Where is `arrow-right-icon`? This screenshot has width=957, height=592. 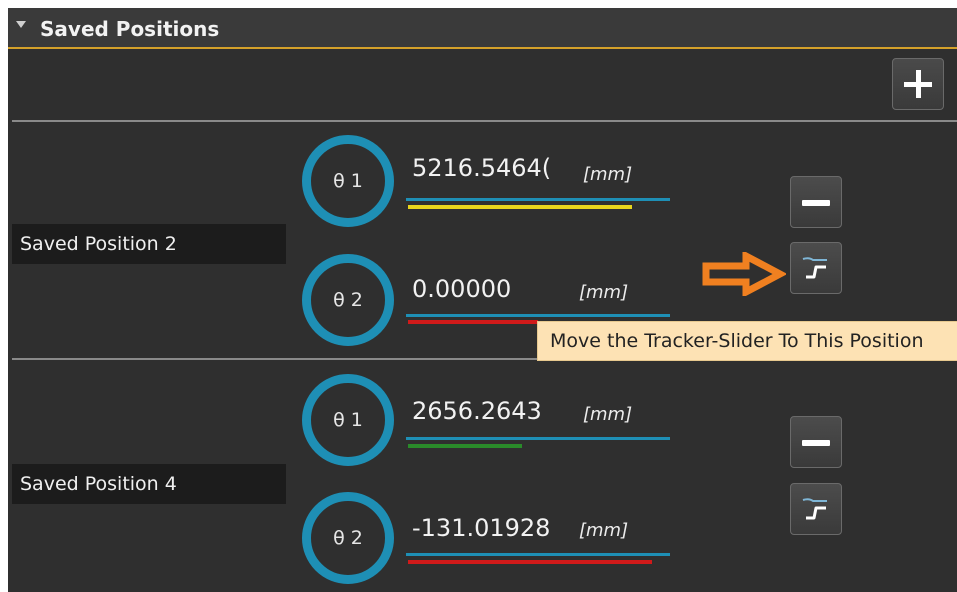
arrow-right-icon is located at coordinates (744, 274).